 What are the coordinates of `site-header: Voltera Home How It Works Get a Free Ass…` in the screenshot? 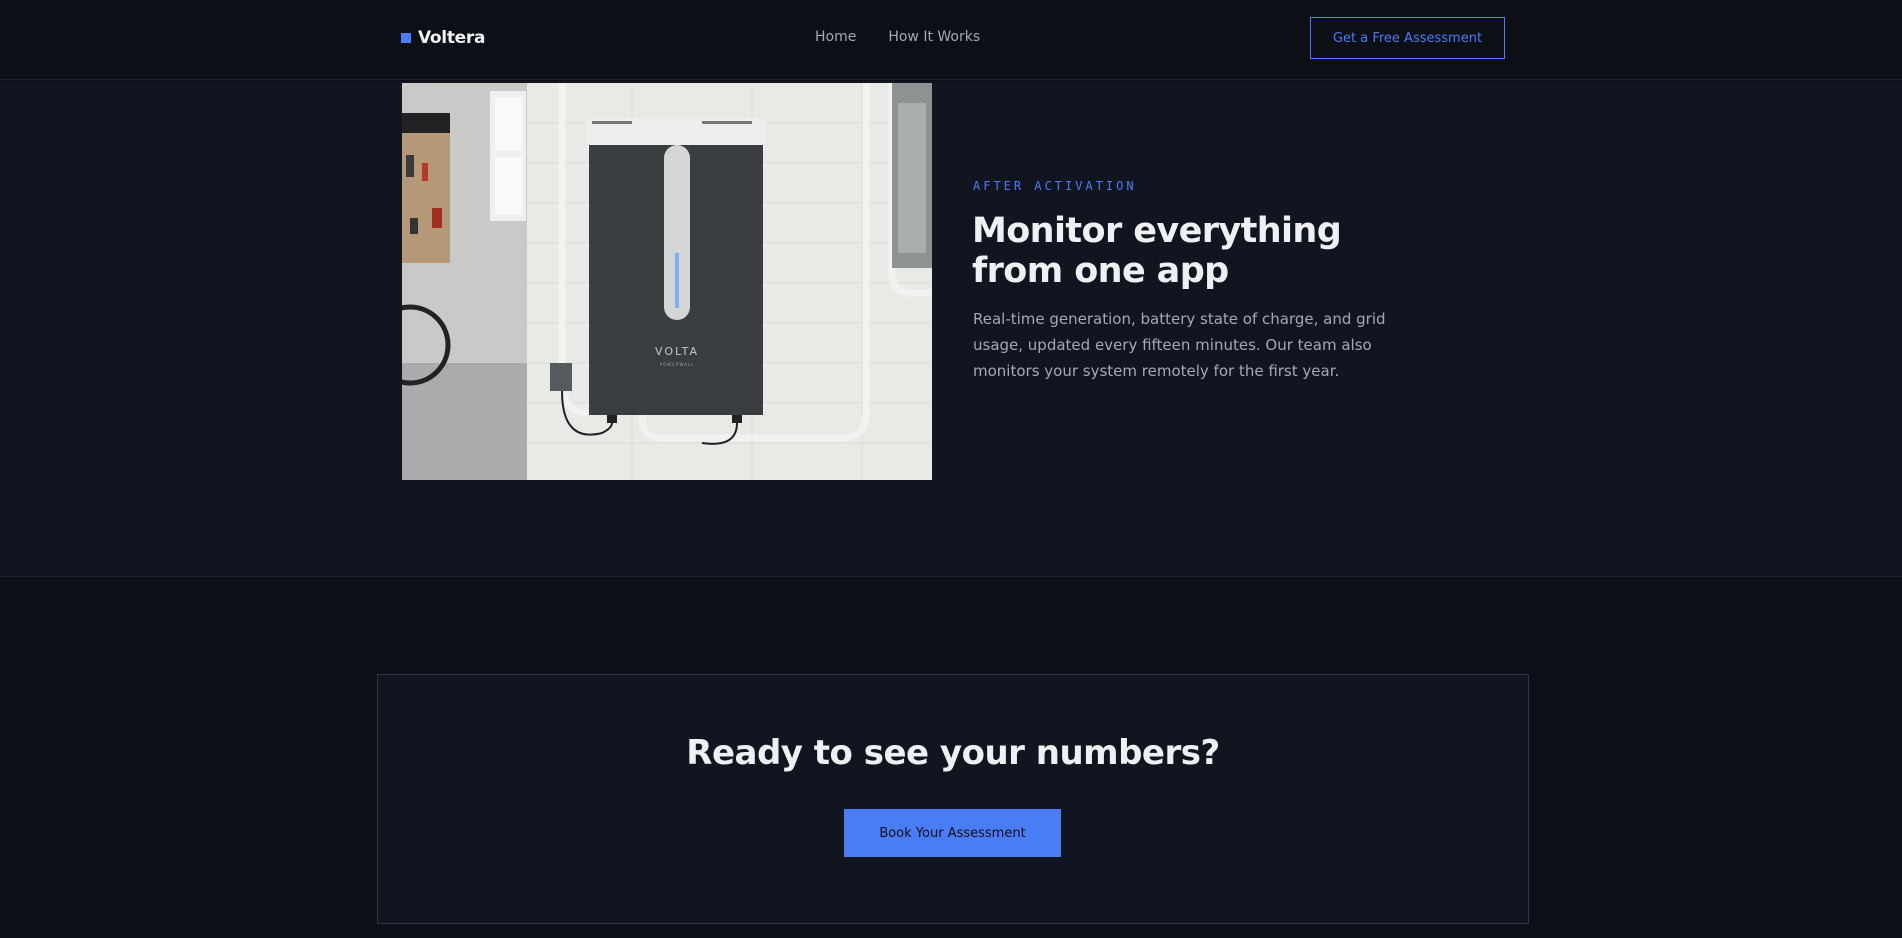 It's located at (951, 40).